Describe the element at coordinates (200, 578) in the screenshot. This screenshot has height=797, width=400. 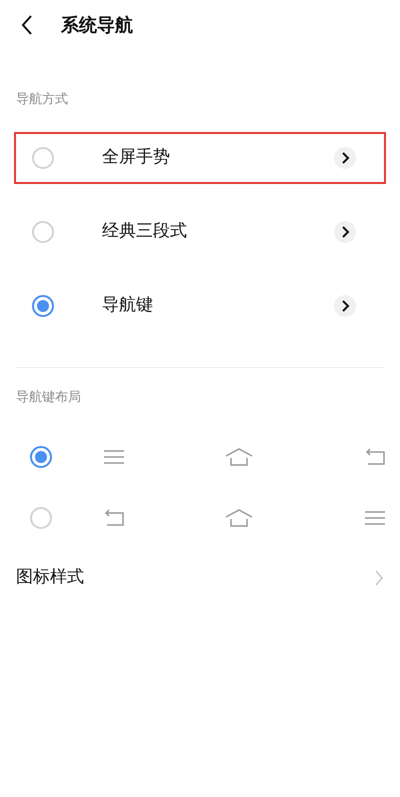
I see `icon-style-row: 图标样式` at that location.